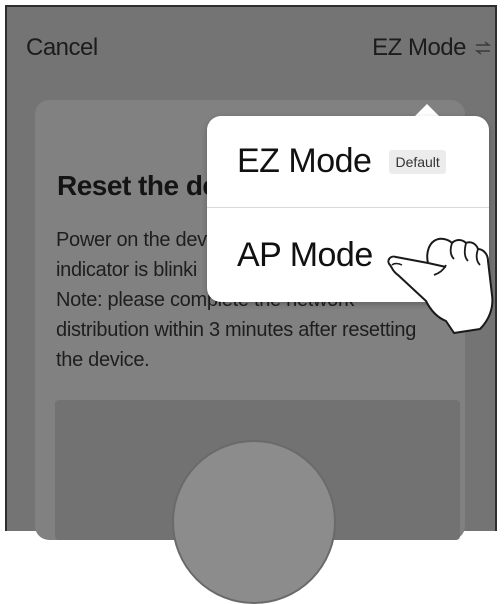 The image size is (504, 604). Describe the element at coordinates (137, 185) in the screenshot. I see `card-title: Reset the de` at that location.